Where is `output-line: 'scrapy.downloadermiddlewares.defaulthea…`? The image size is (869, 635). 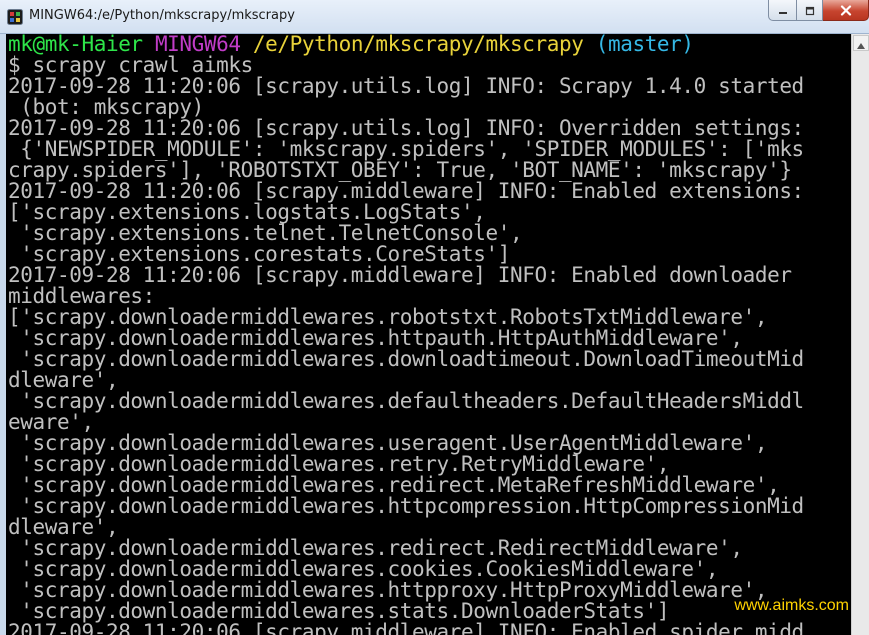
output-line: 'scrapy.downloadermiddlewares.defaulthea… is located at coordinates (406, 401).